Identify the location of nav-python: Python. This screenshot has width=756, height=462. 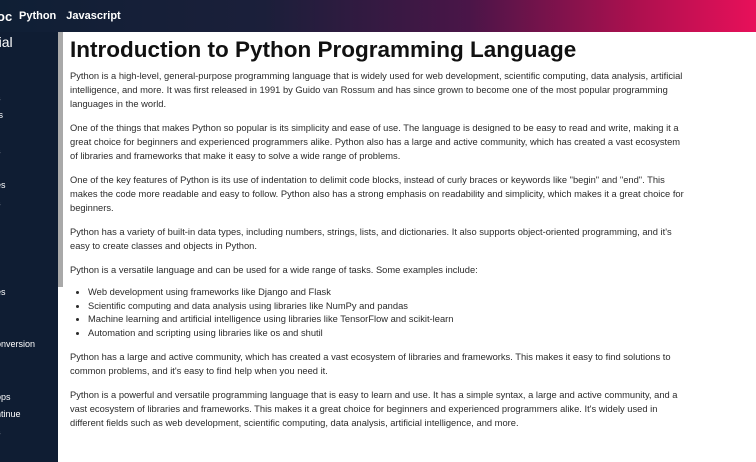
(37, 16).